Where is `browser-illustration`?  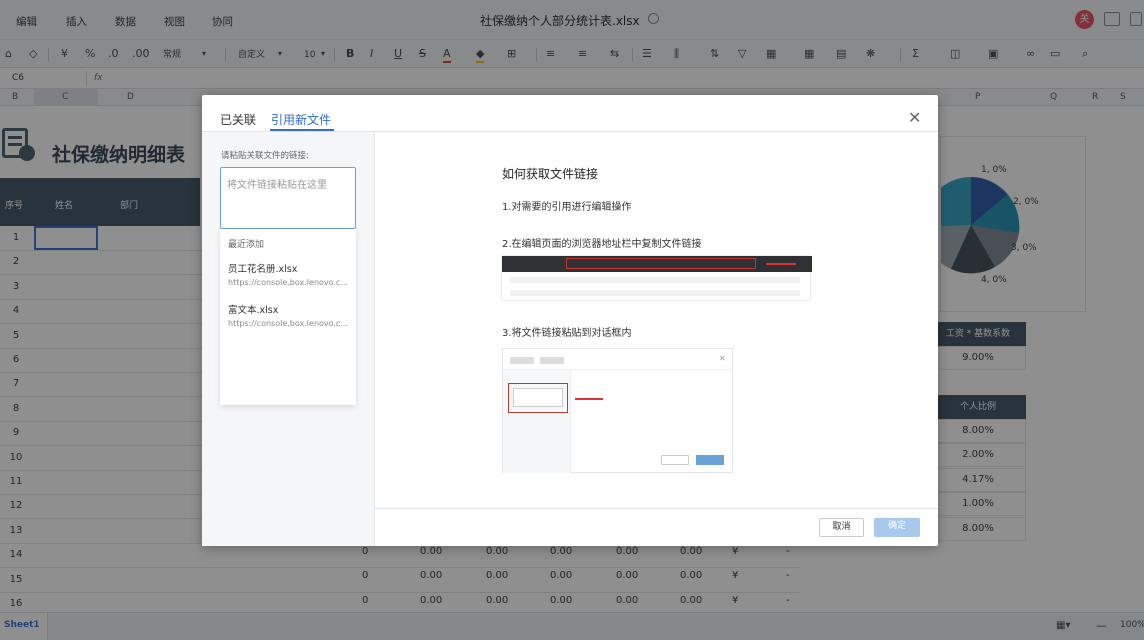
browser-illustration is located at coordinates (656, 278).